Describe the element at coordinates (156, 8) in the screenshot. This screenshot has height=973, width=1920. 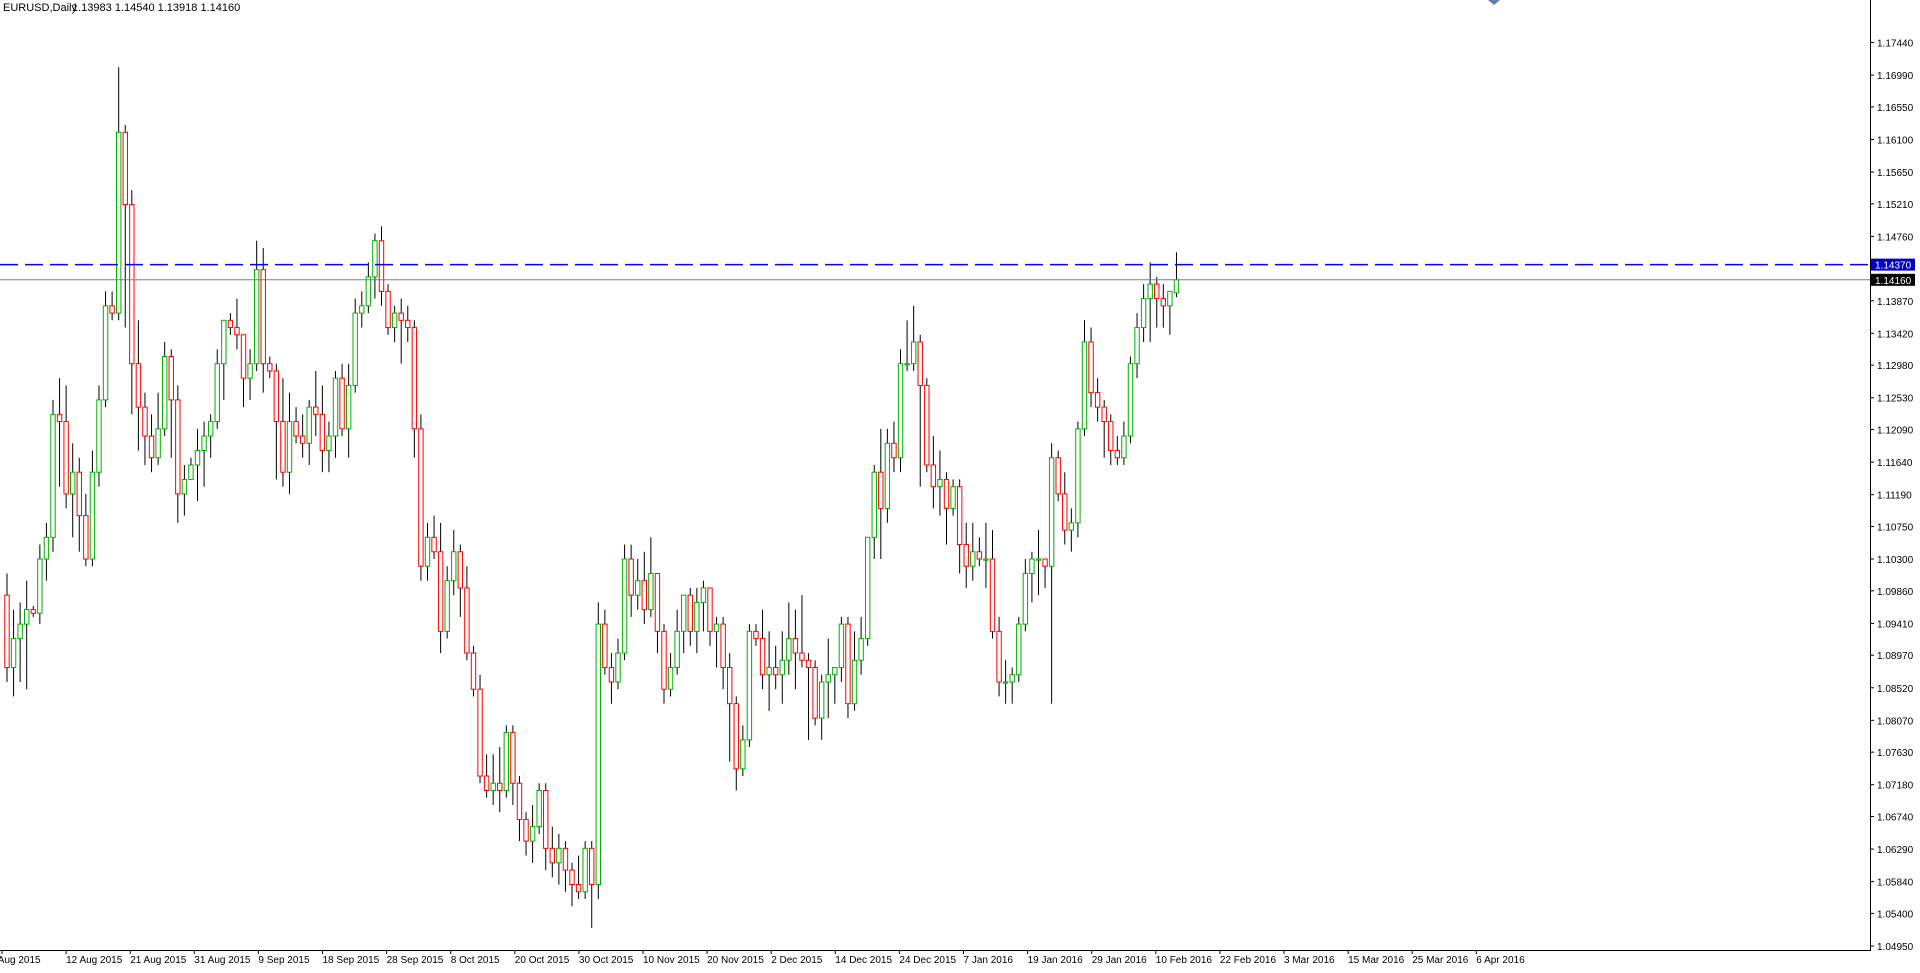
I see `ohlc-readout: 1.13983 1.14540 1.13918 1.14160` at that location.